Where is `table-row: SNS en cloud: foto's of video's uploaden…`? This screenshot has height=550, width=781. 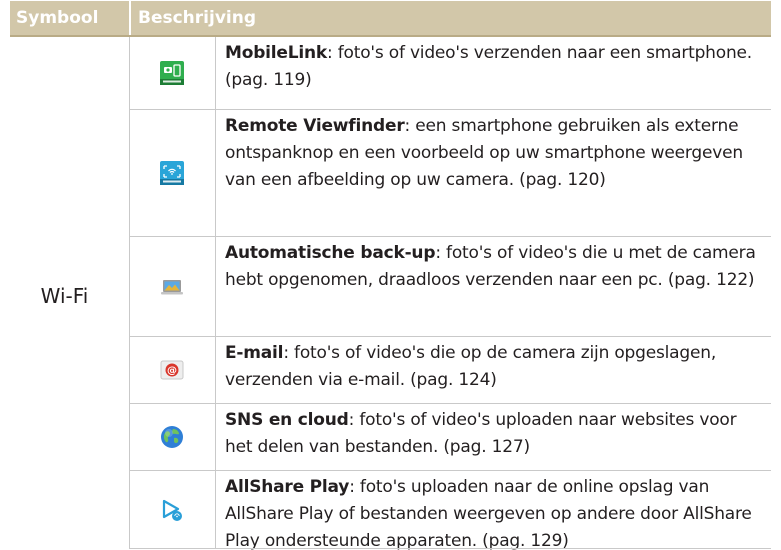 table-row: SNS en cloud: foto's of video's uploaden… is located at coordinates (450, 437).